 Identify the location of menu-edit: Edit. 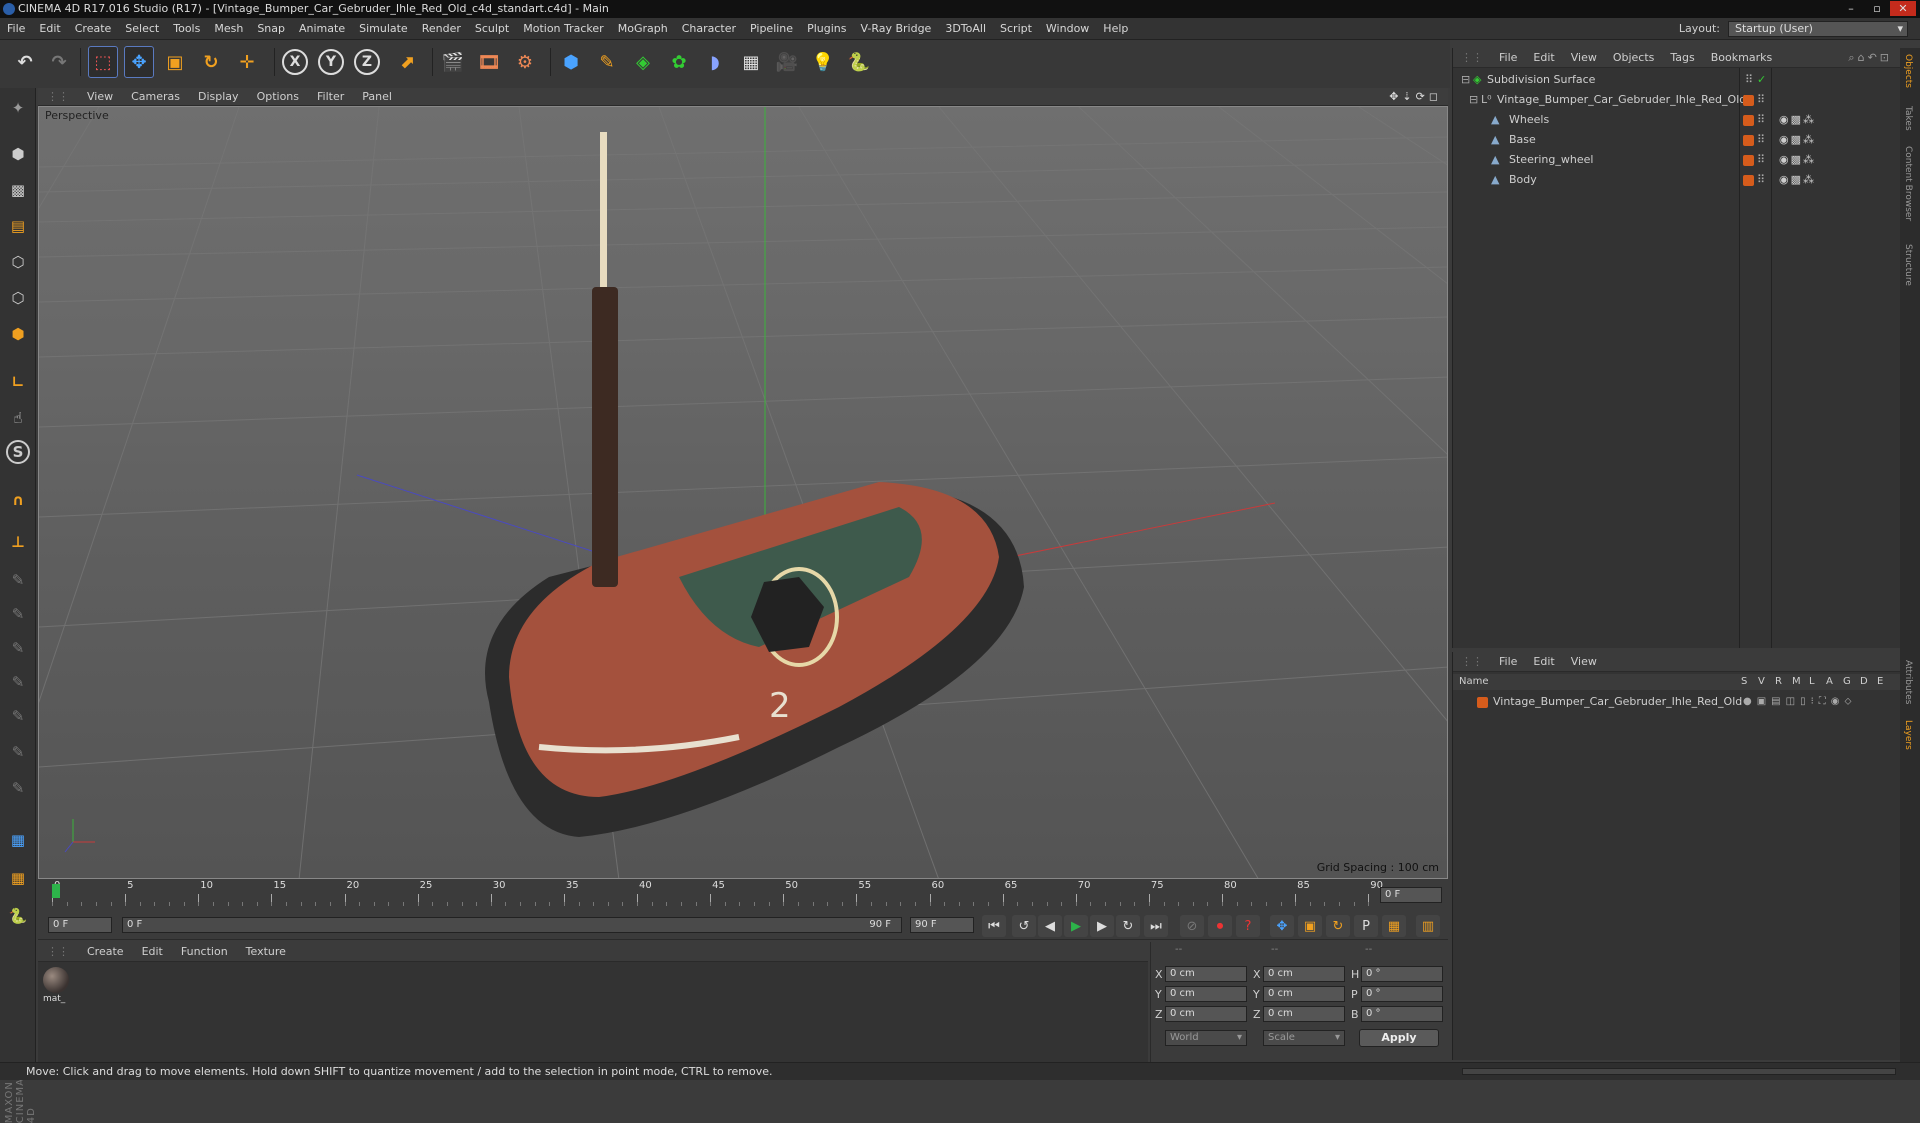
(49, 29).